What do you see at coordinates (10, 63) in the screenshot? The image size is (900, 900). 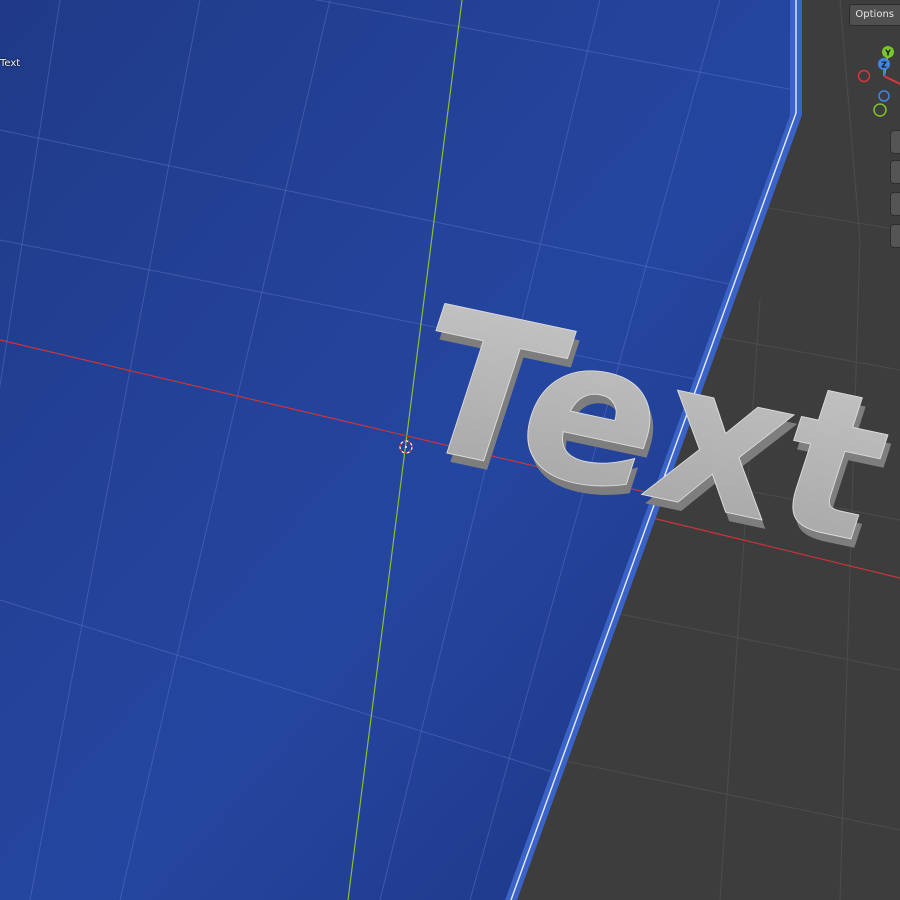 I see `active-object-label: Text` at bounding box center [10, 63].